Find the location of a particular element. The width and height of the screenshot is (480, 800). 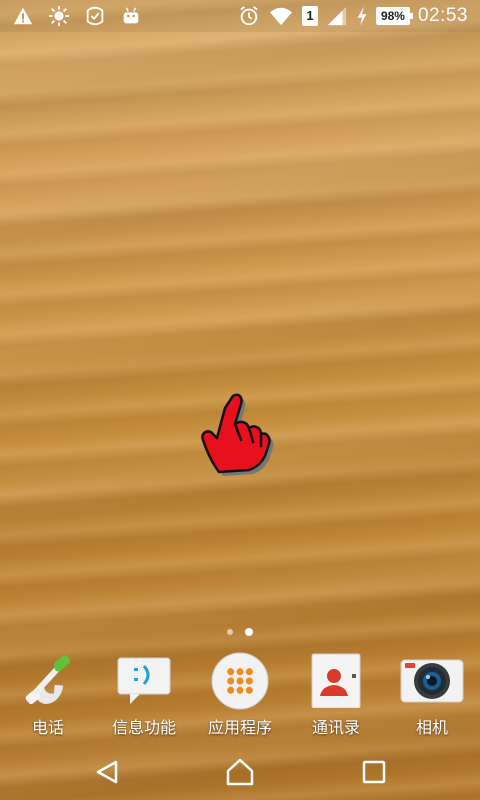

system-status-icons: 1 98% 02:53 is located at coordinates (353, 16).